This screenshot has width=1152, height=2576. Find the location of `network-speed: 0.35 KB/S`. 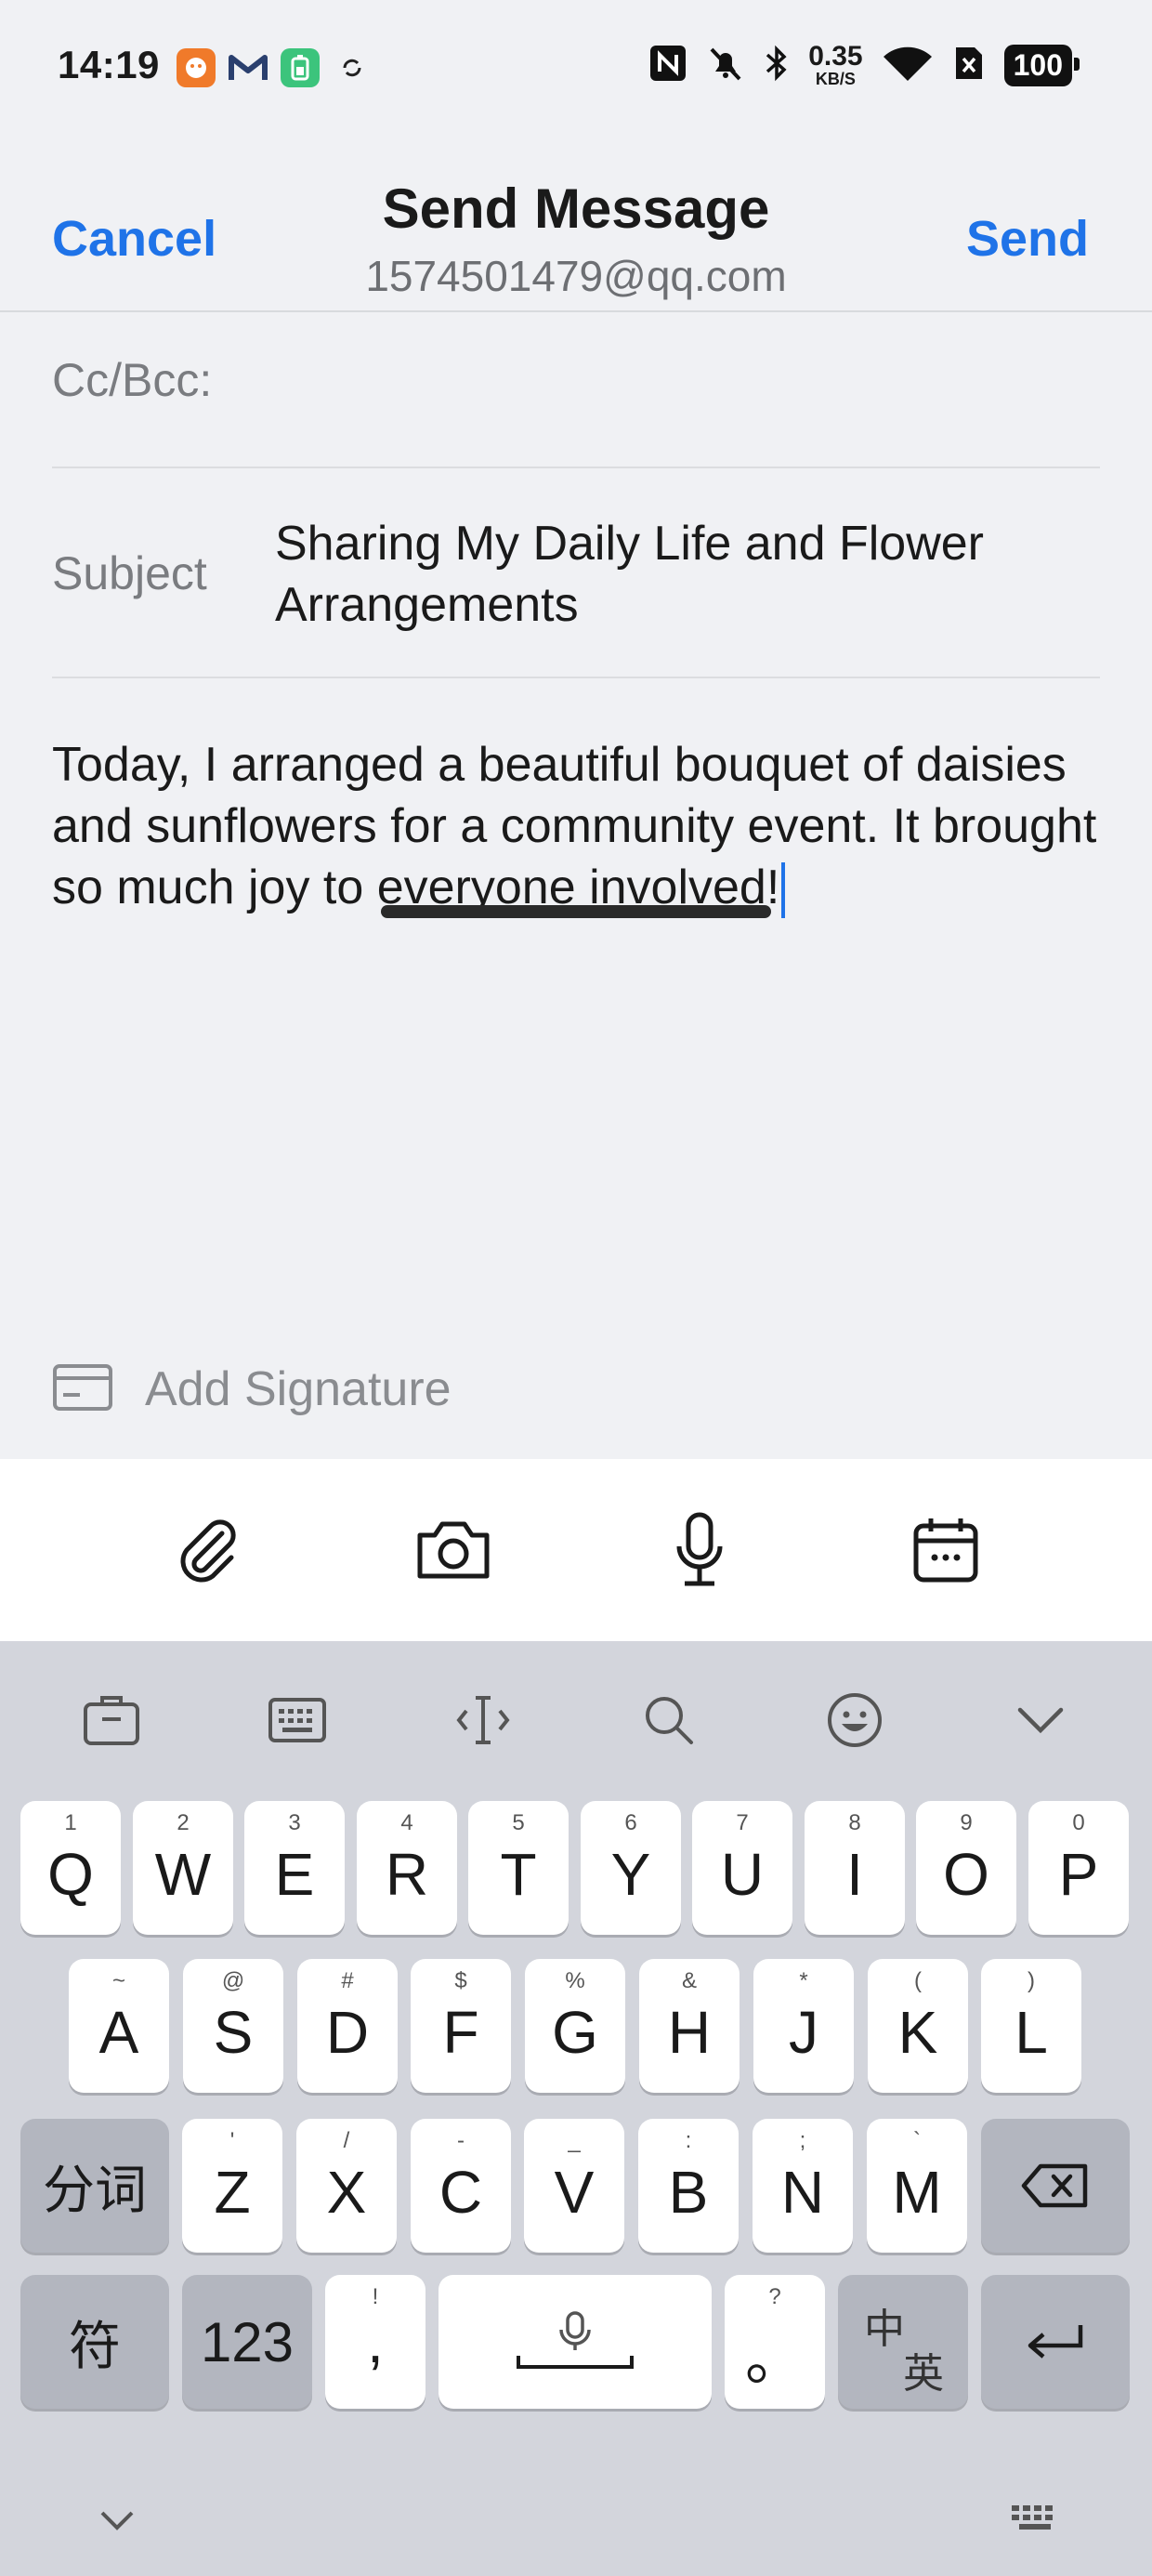

network-speed: 0.35 KB/S is located at coordinates (835, 64).